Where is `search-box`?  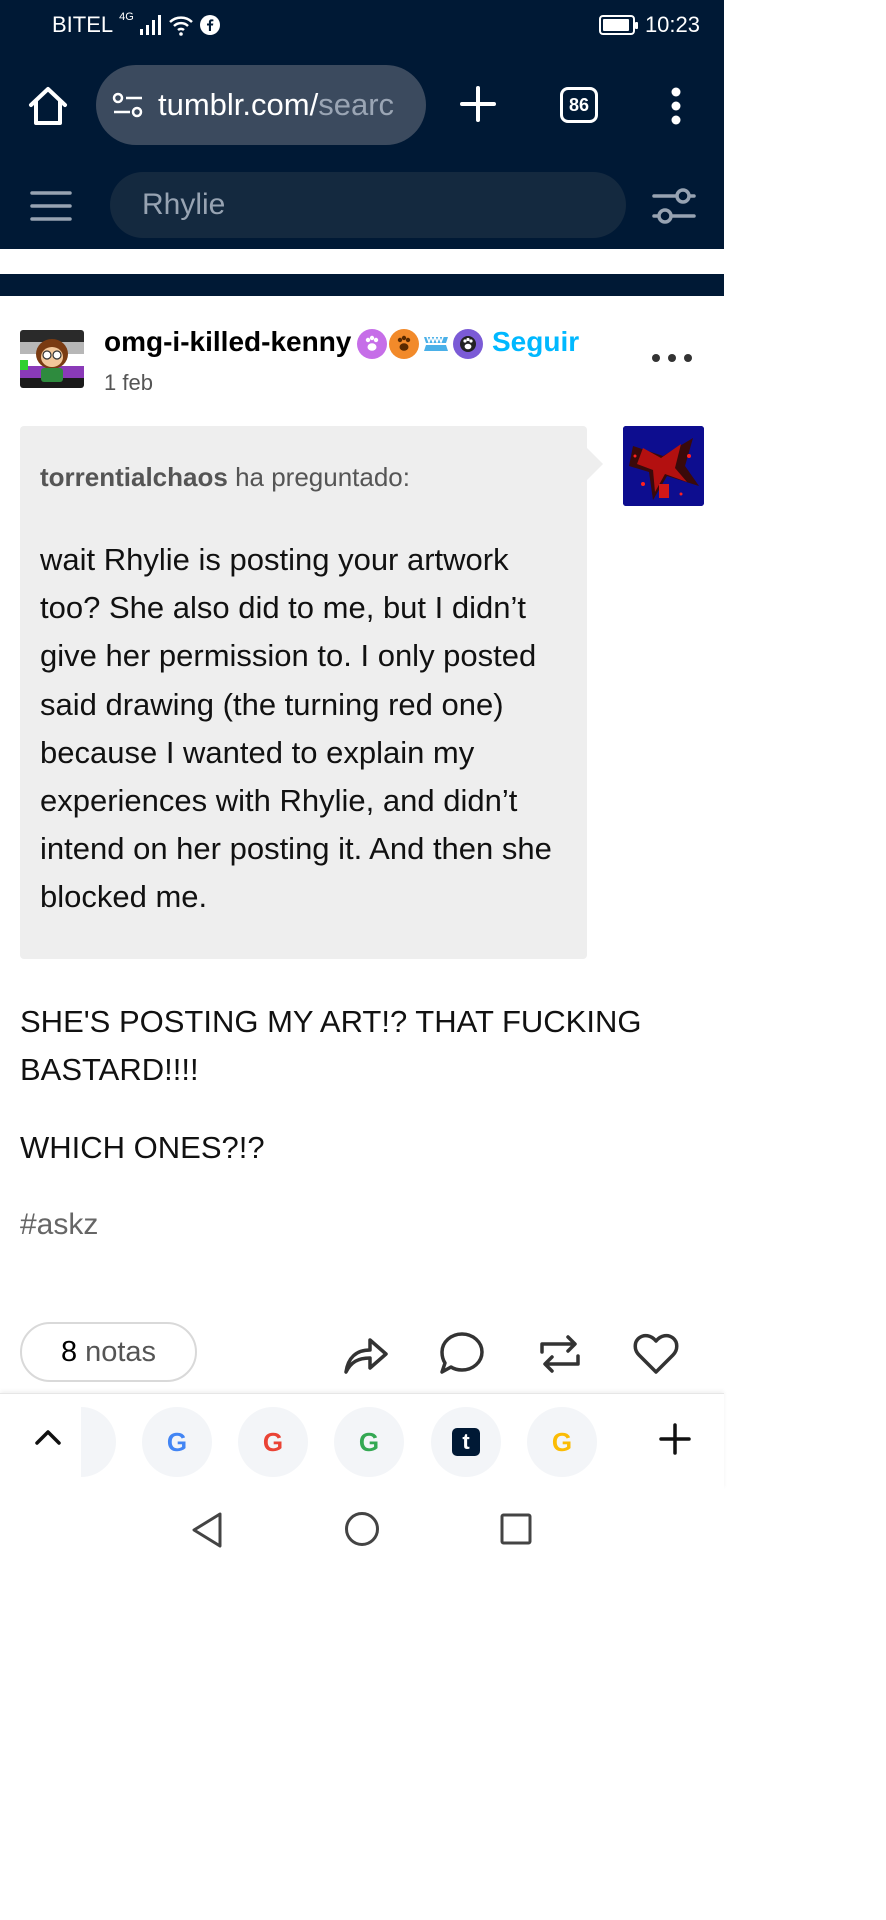
search-box is located at coordinates (368, 205).